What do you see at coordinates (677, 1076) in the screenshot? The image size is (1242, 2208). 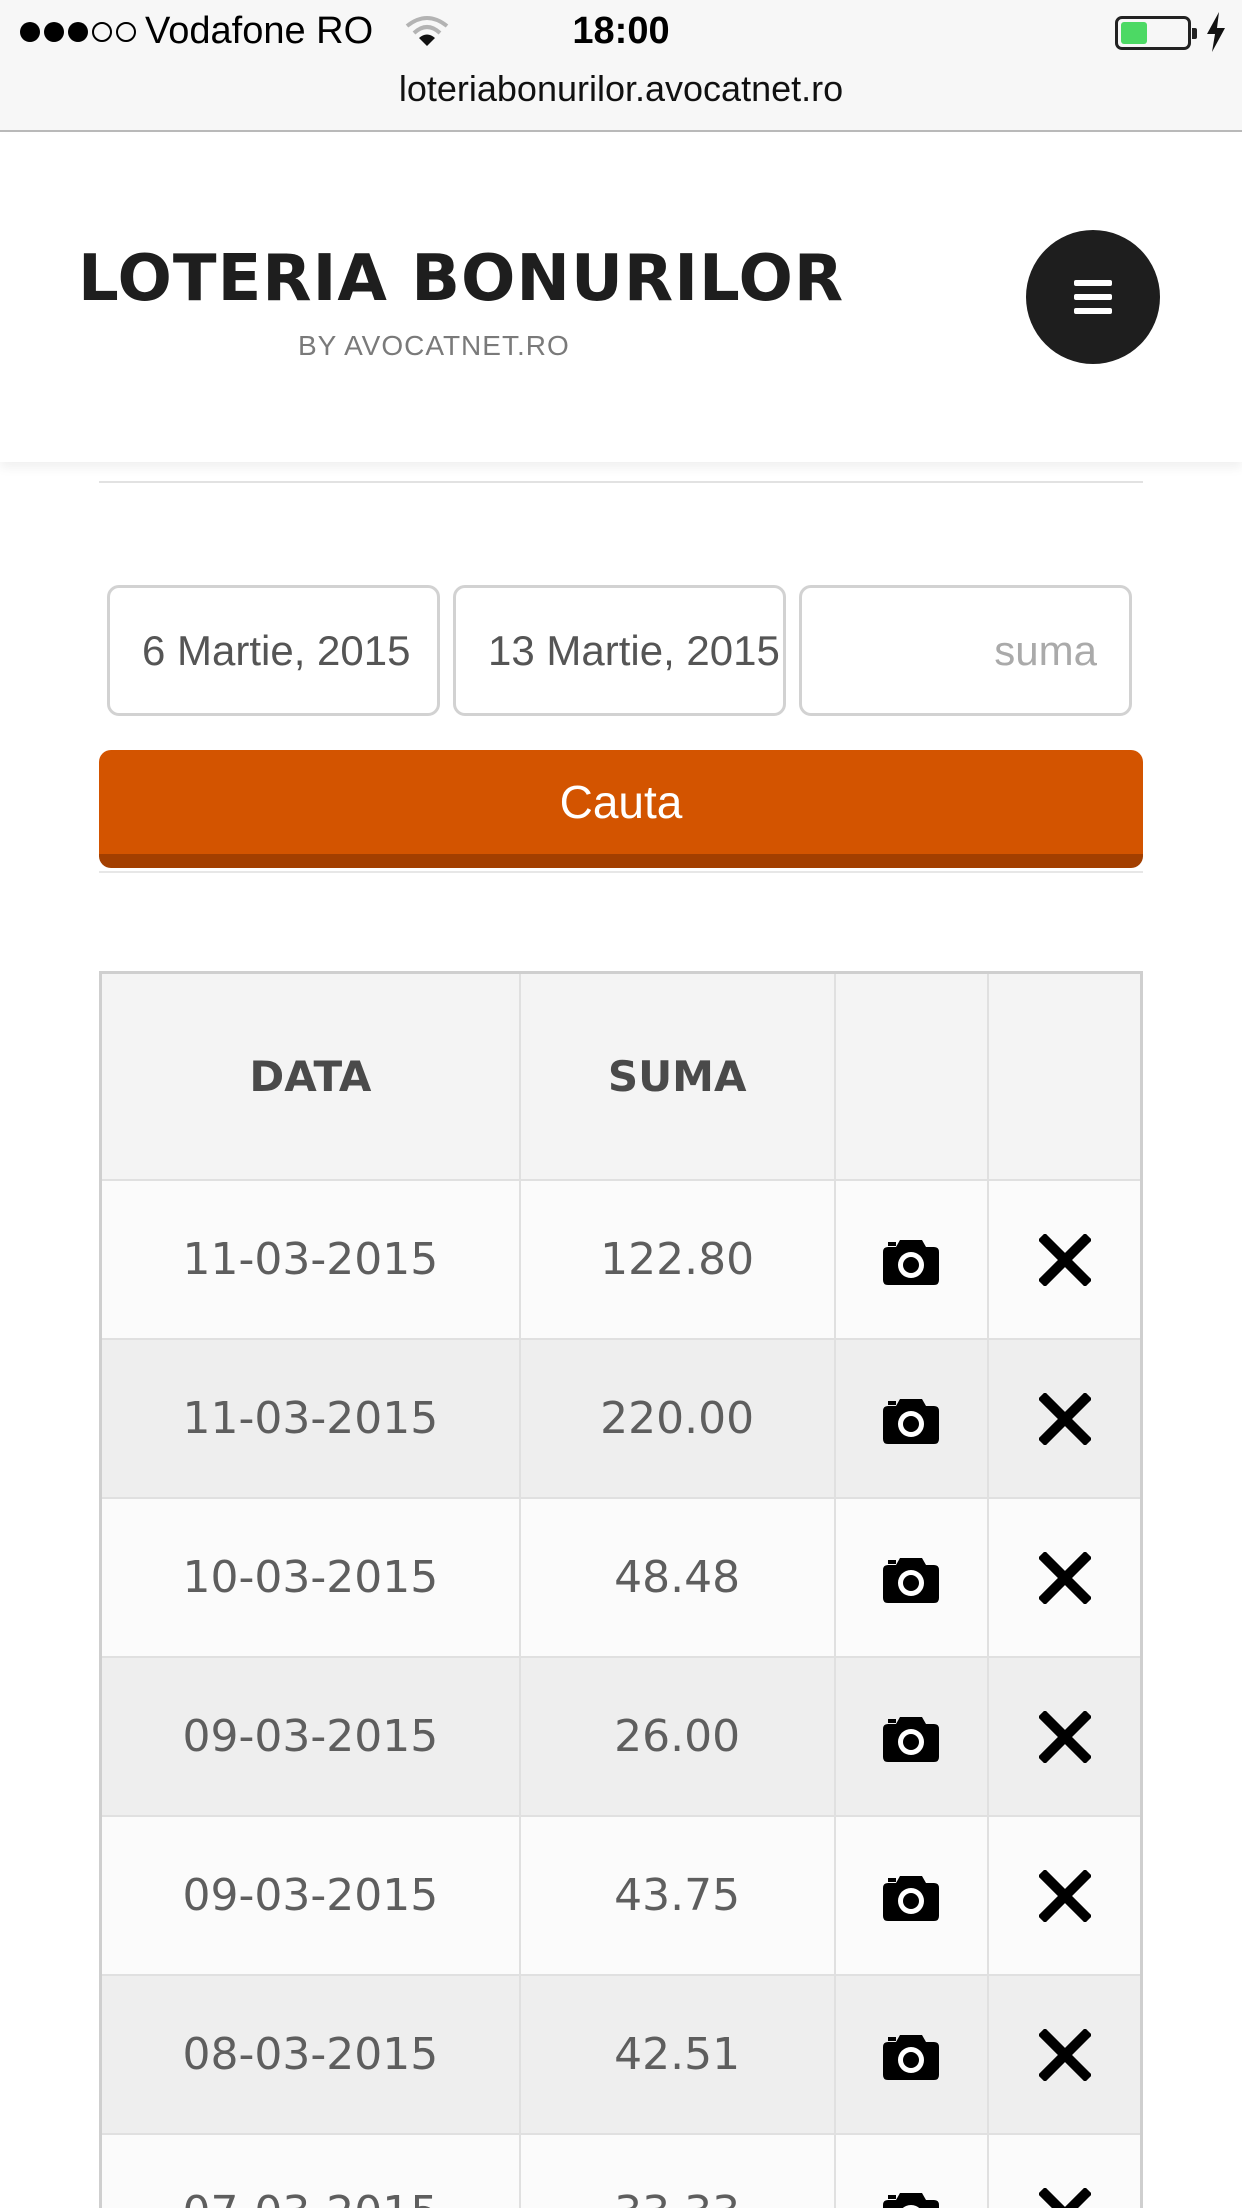 I see `column-header-amount: SUMA` at bounding box center [677, 1076].